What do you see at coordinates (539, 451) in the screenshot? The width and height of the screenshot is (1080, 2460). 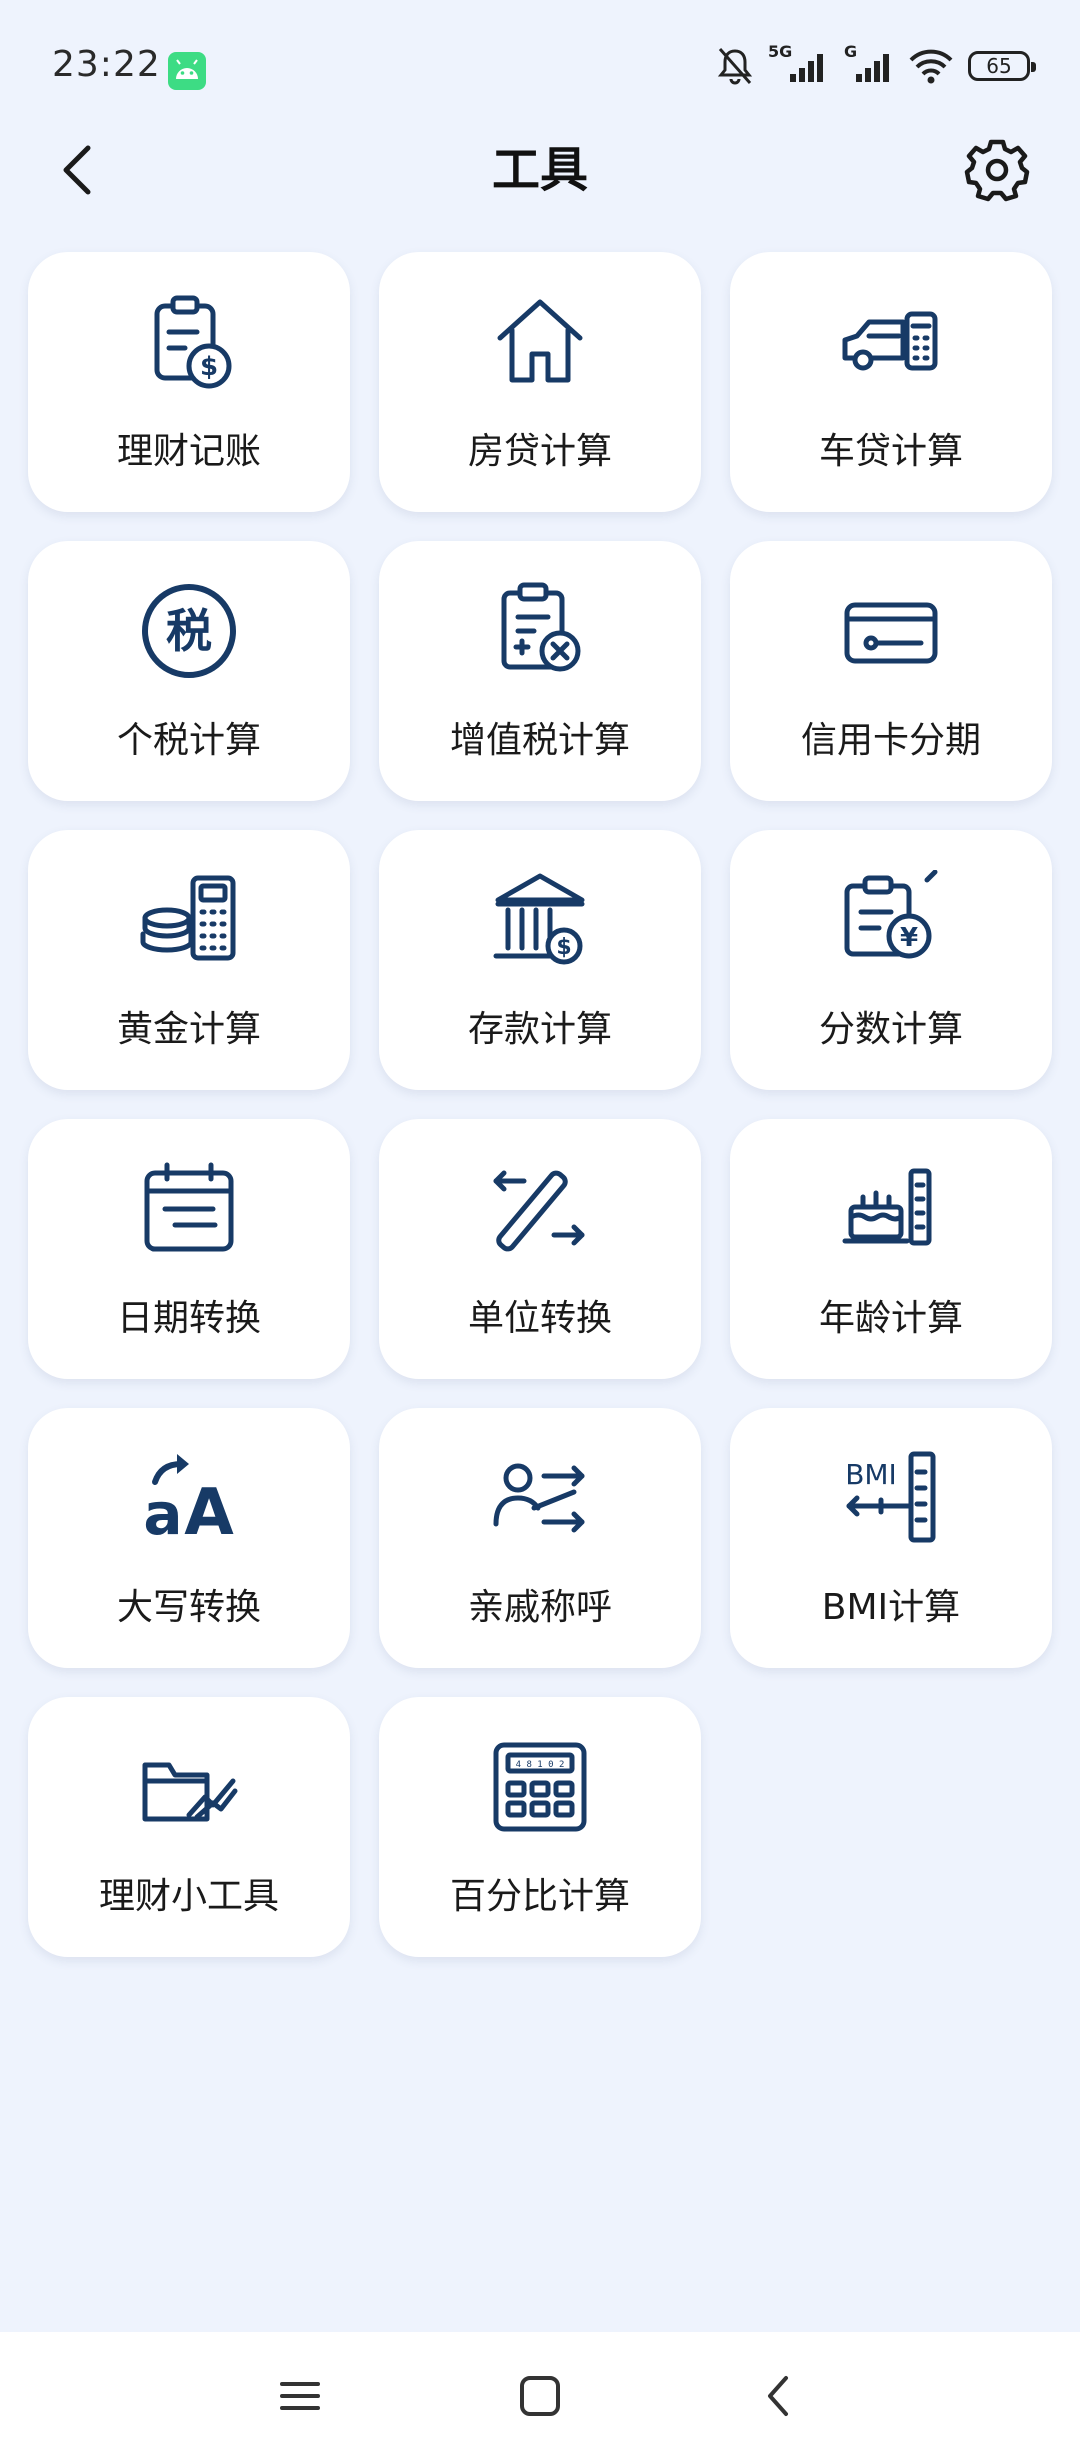 I see `tool-label: 房贷计算` at bounding box center [539, 451].